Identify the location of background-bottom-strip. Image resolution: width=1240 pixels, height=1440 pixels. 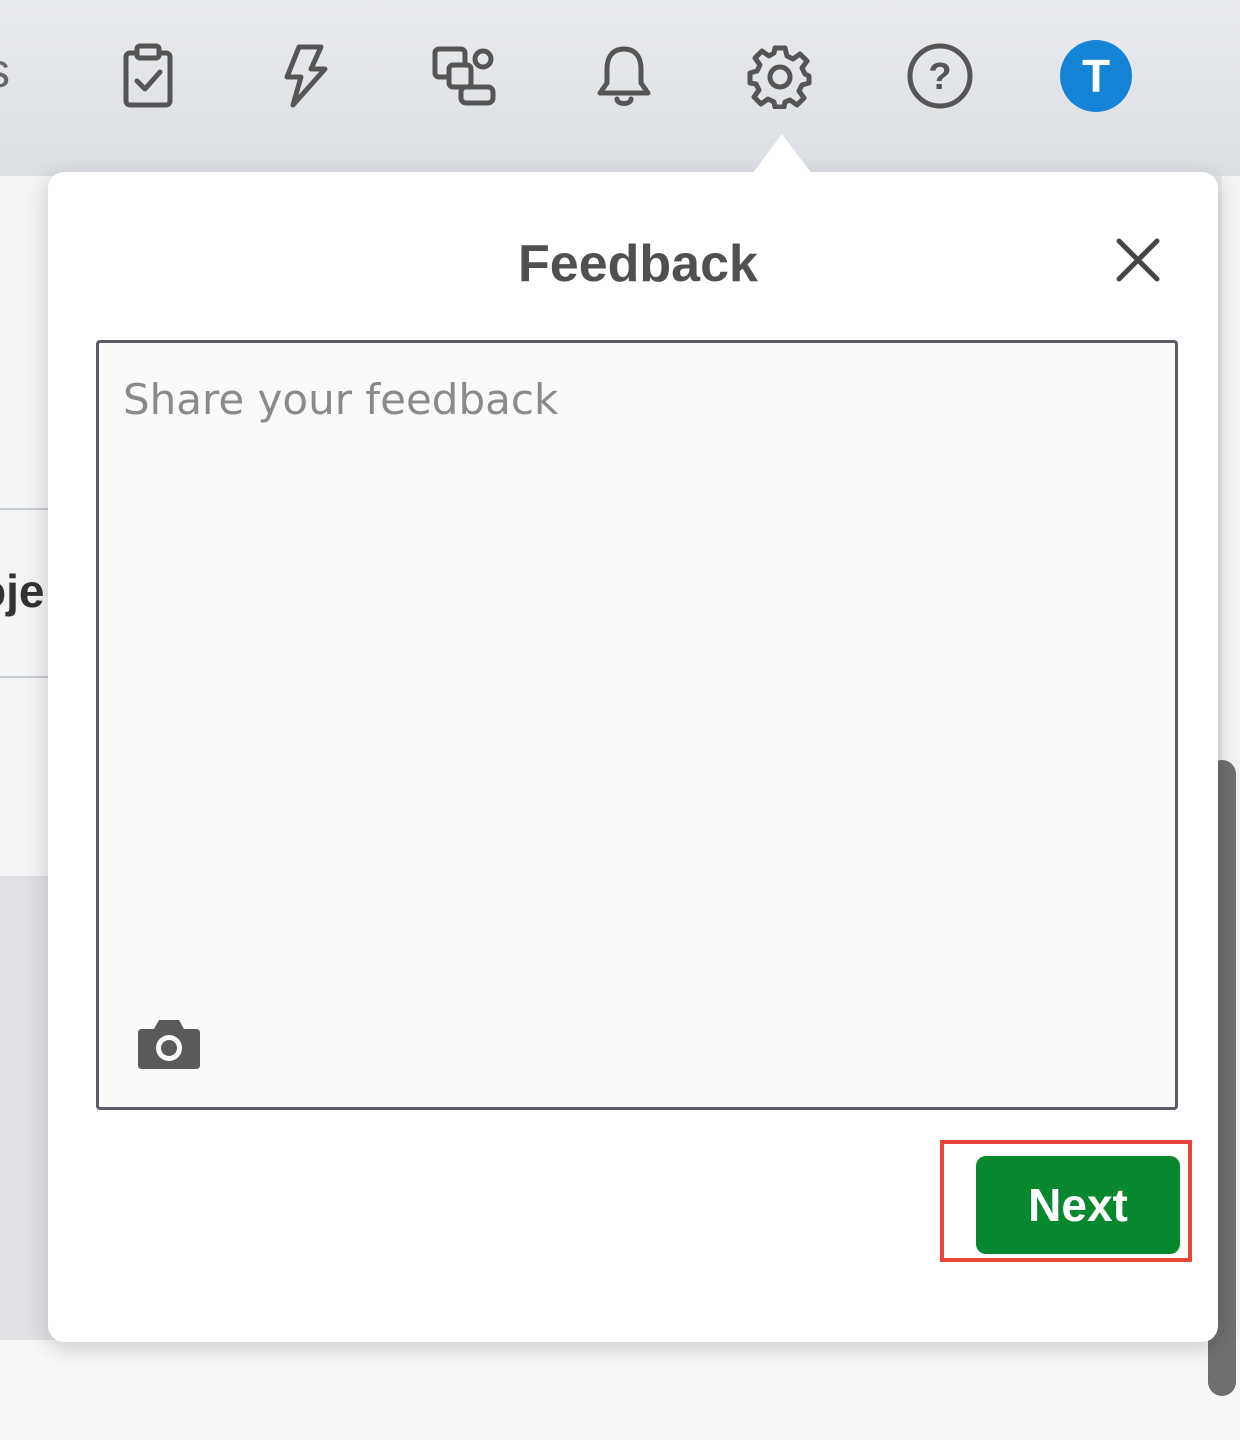
(620, 1390).